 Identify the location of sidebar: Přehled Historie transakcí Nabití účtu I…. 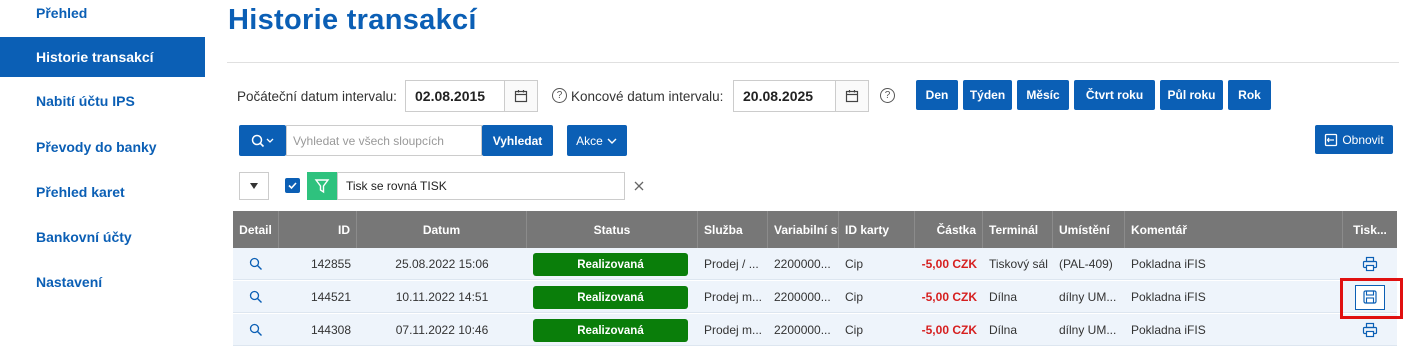
(102, 171).